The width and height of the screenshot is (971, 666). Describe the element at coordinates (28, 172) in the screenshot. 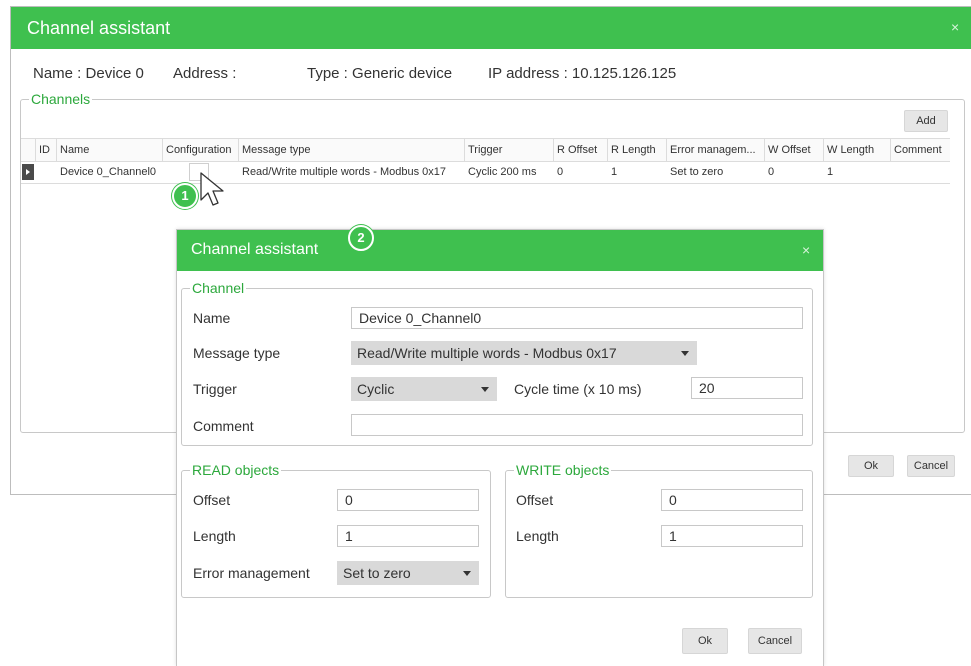

I see `row-selector-icon` at that location.